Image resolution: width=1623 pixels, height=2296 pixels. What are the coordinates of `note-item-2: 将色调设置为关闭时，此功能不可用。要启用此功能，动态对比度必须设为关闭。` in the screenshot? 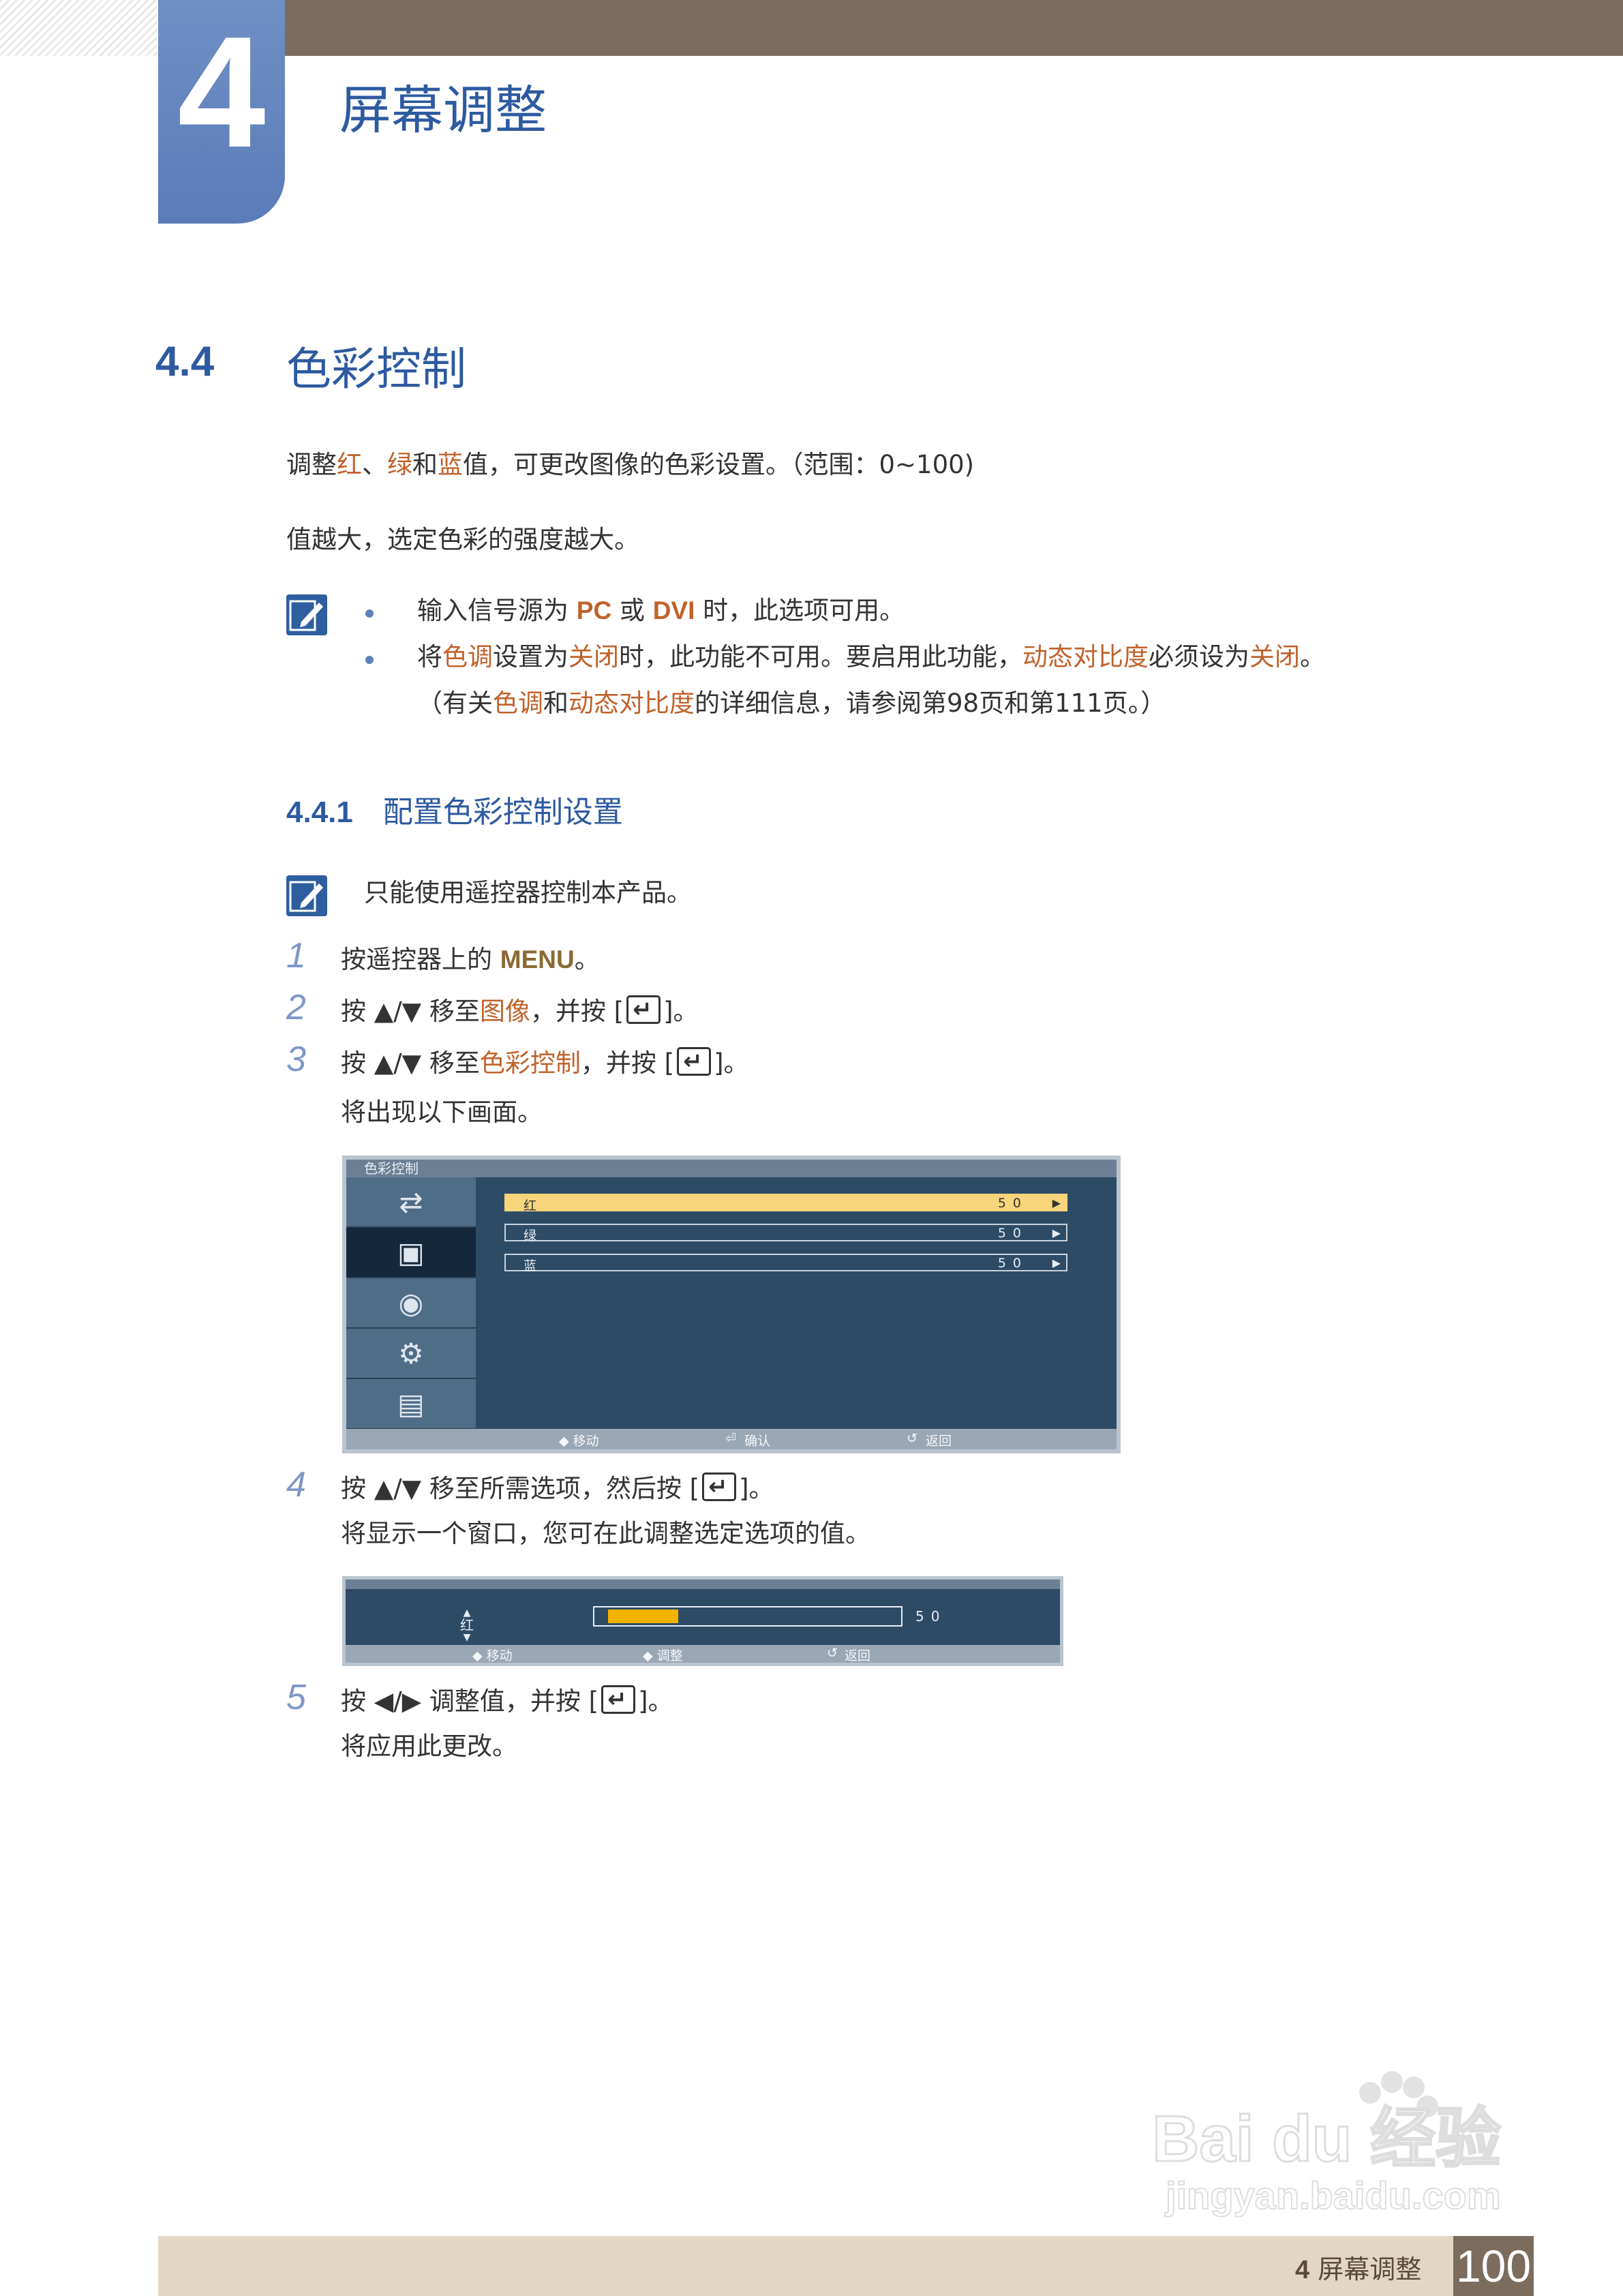 It's located at (871, 657).